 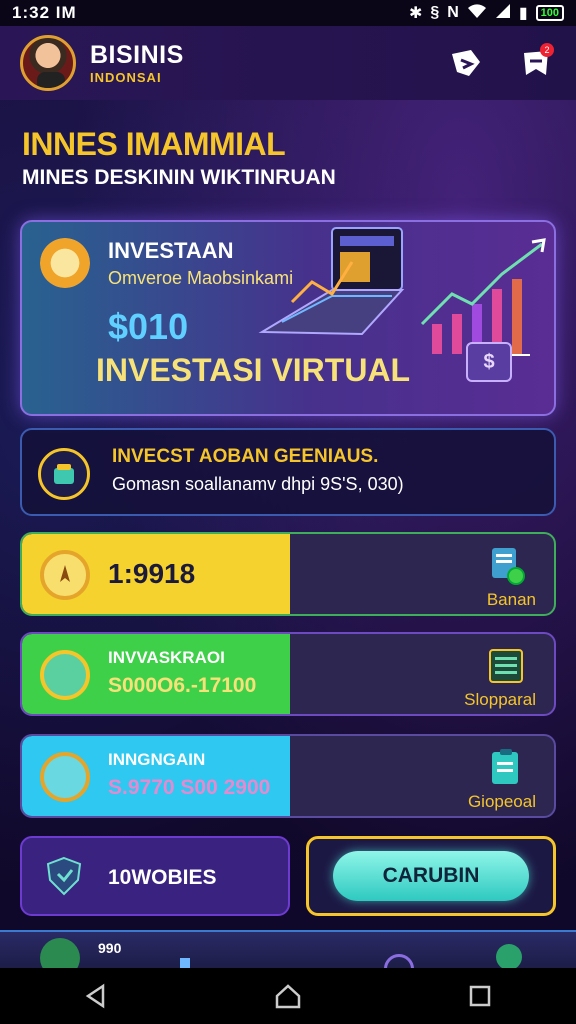 What do you see at coordinates (536, 63) in the screenshot?
I see `notifications-button: 2` at bounding box center [536, 63].